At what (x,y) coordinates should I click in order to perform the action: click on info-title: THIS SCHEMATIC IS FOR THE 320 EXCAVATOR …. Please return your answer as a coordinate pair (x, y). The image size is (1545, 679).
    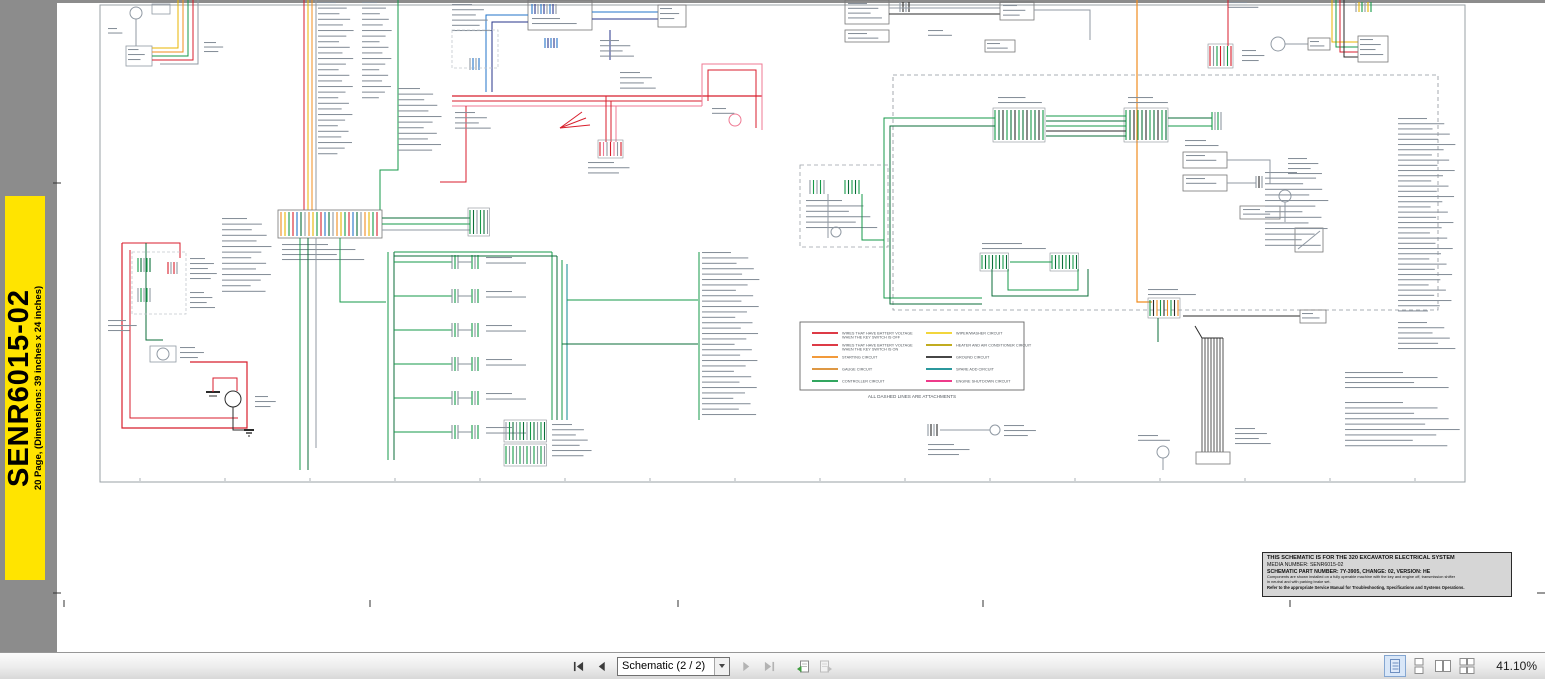
    Looking at the image, I should click on (1361, 558).